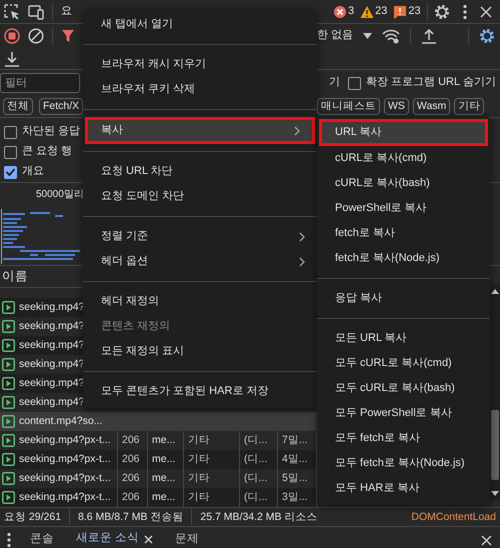 The image size is (500, 548). What do you see at coordinates (403, 208) in the screenshot?
I see `menu-item: PowerShell로 복사` at bounding box center [403, 208].